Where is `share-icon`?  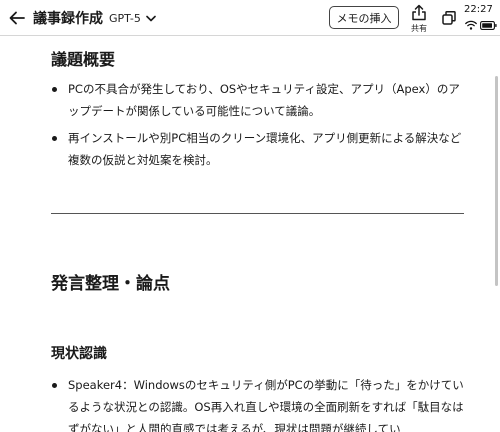
share-icon is located at coordinates (419, 12).